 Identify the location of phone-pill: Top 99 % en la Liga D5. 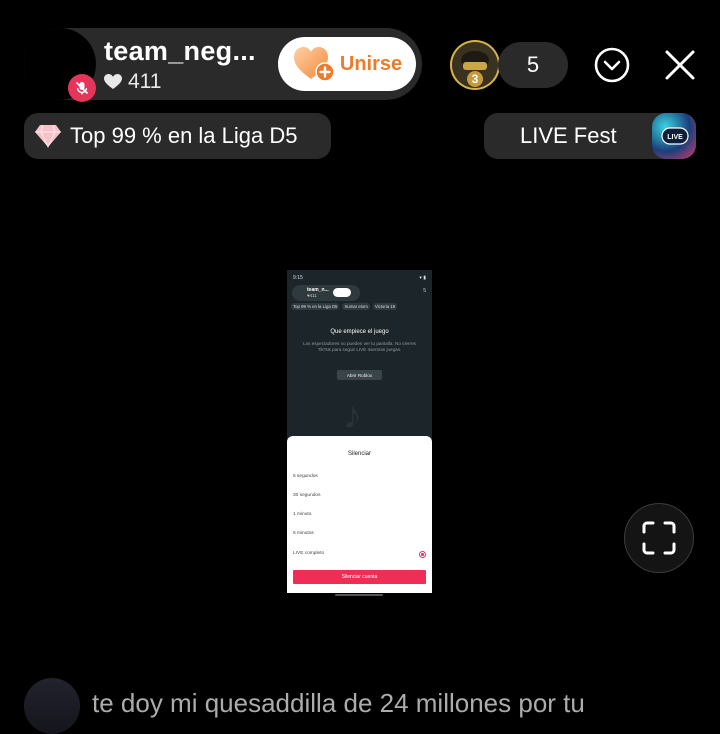
(315, 306).